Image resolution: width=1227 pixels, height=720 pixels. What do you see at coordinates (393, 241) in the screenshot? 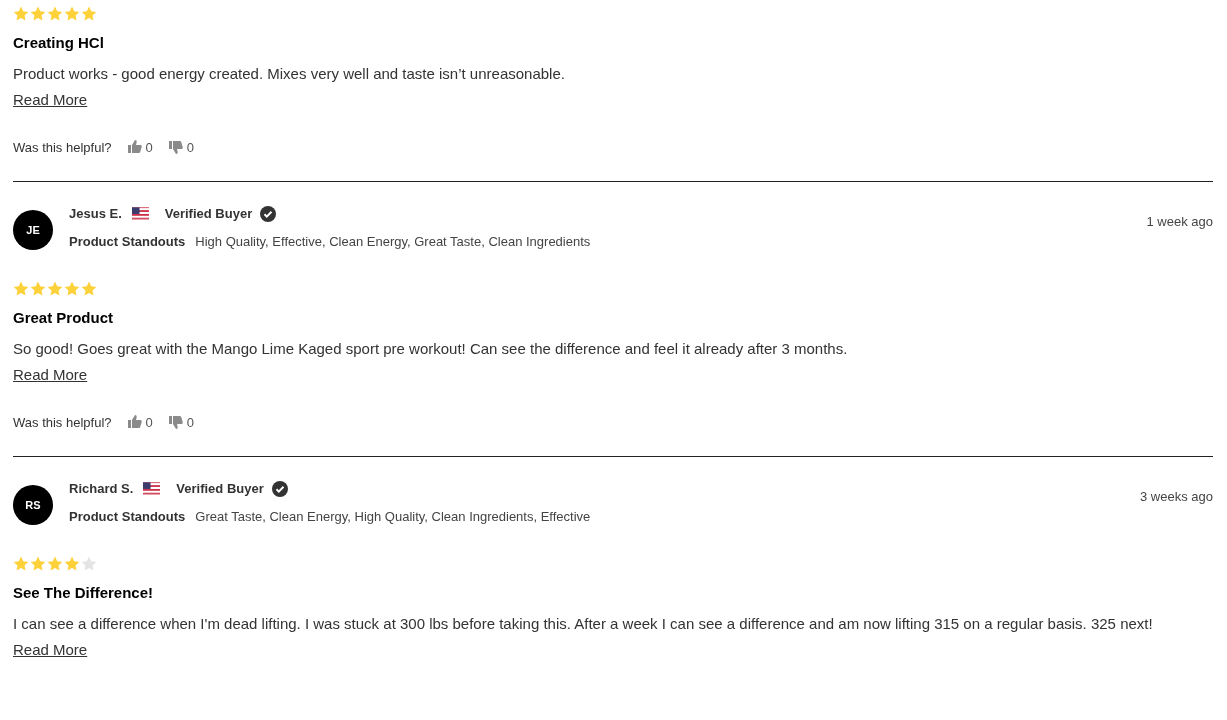
I see `standouts-text: High Quality, Effective, Clean Energy, Great Taste, Clean Ingredients` at bounding box center [393, 241].